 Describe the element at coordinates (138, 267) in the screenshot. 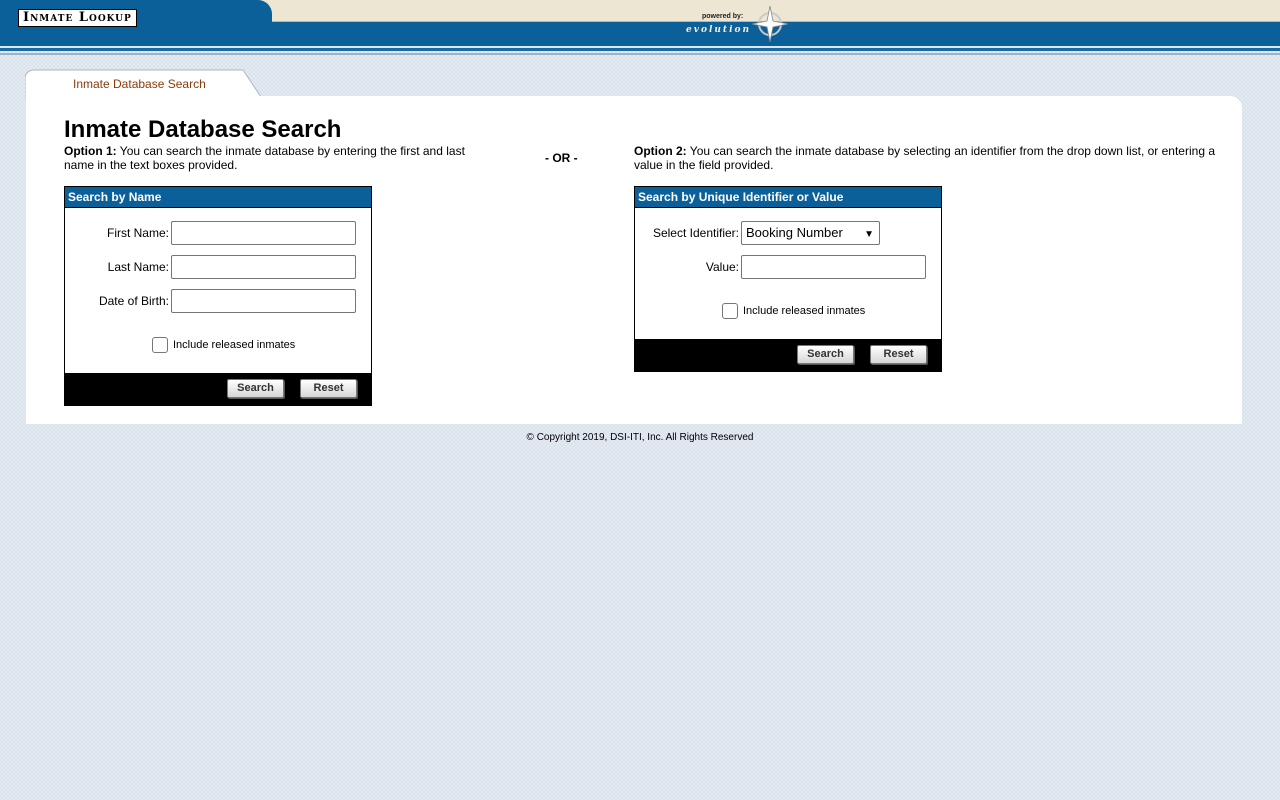

I see `last-name-label: Last Name:` at that location.